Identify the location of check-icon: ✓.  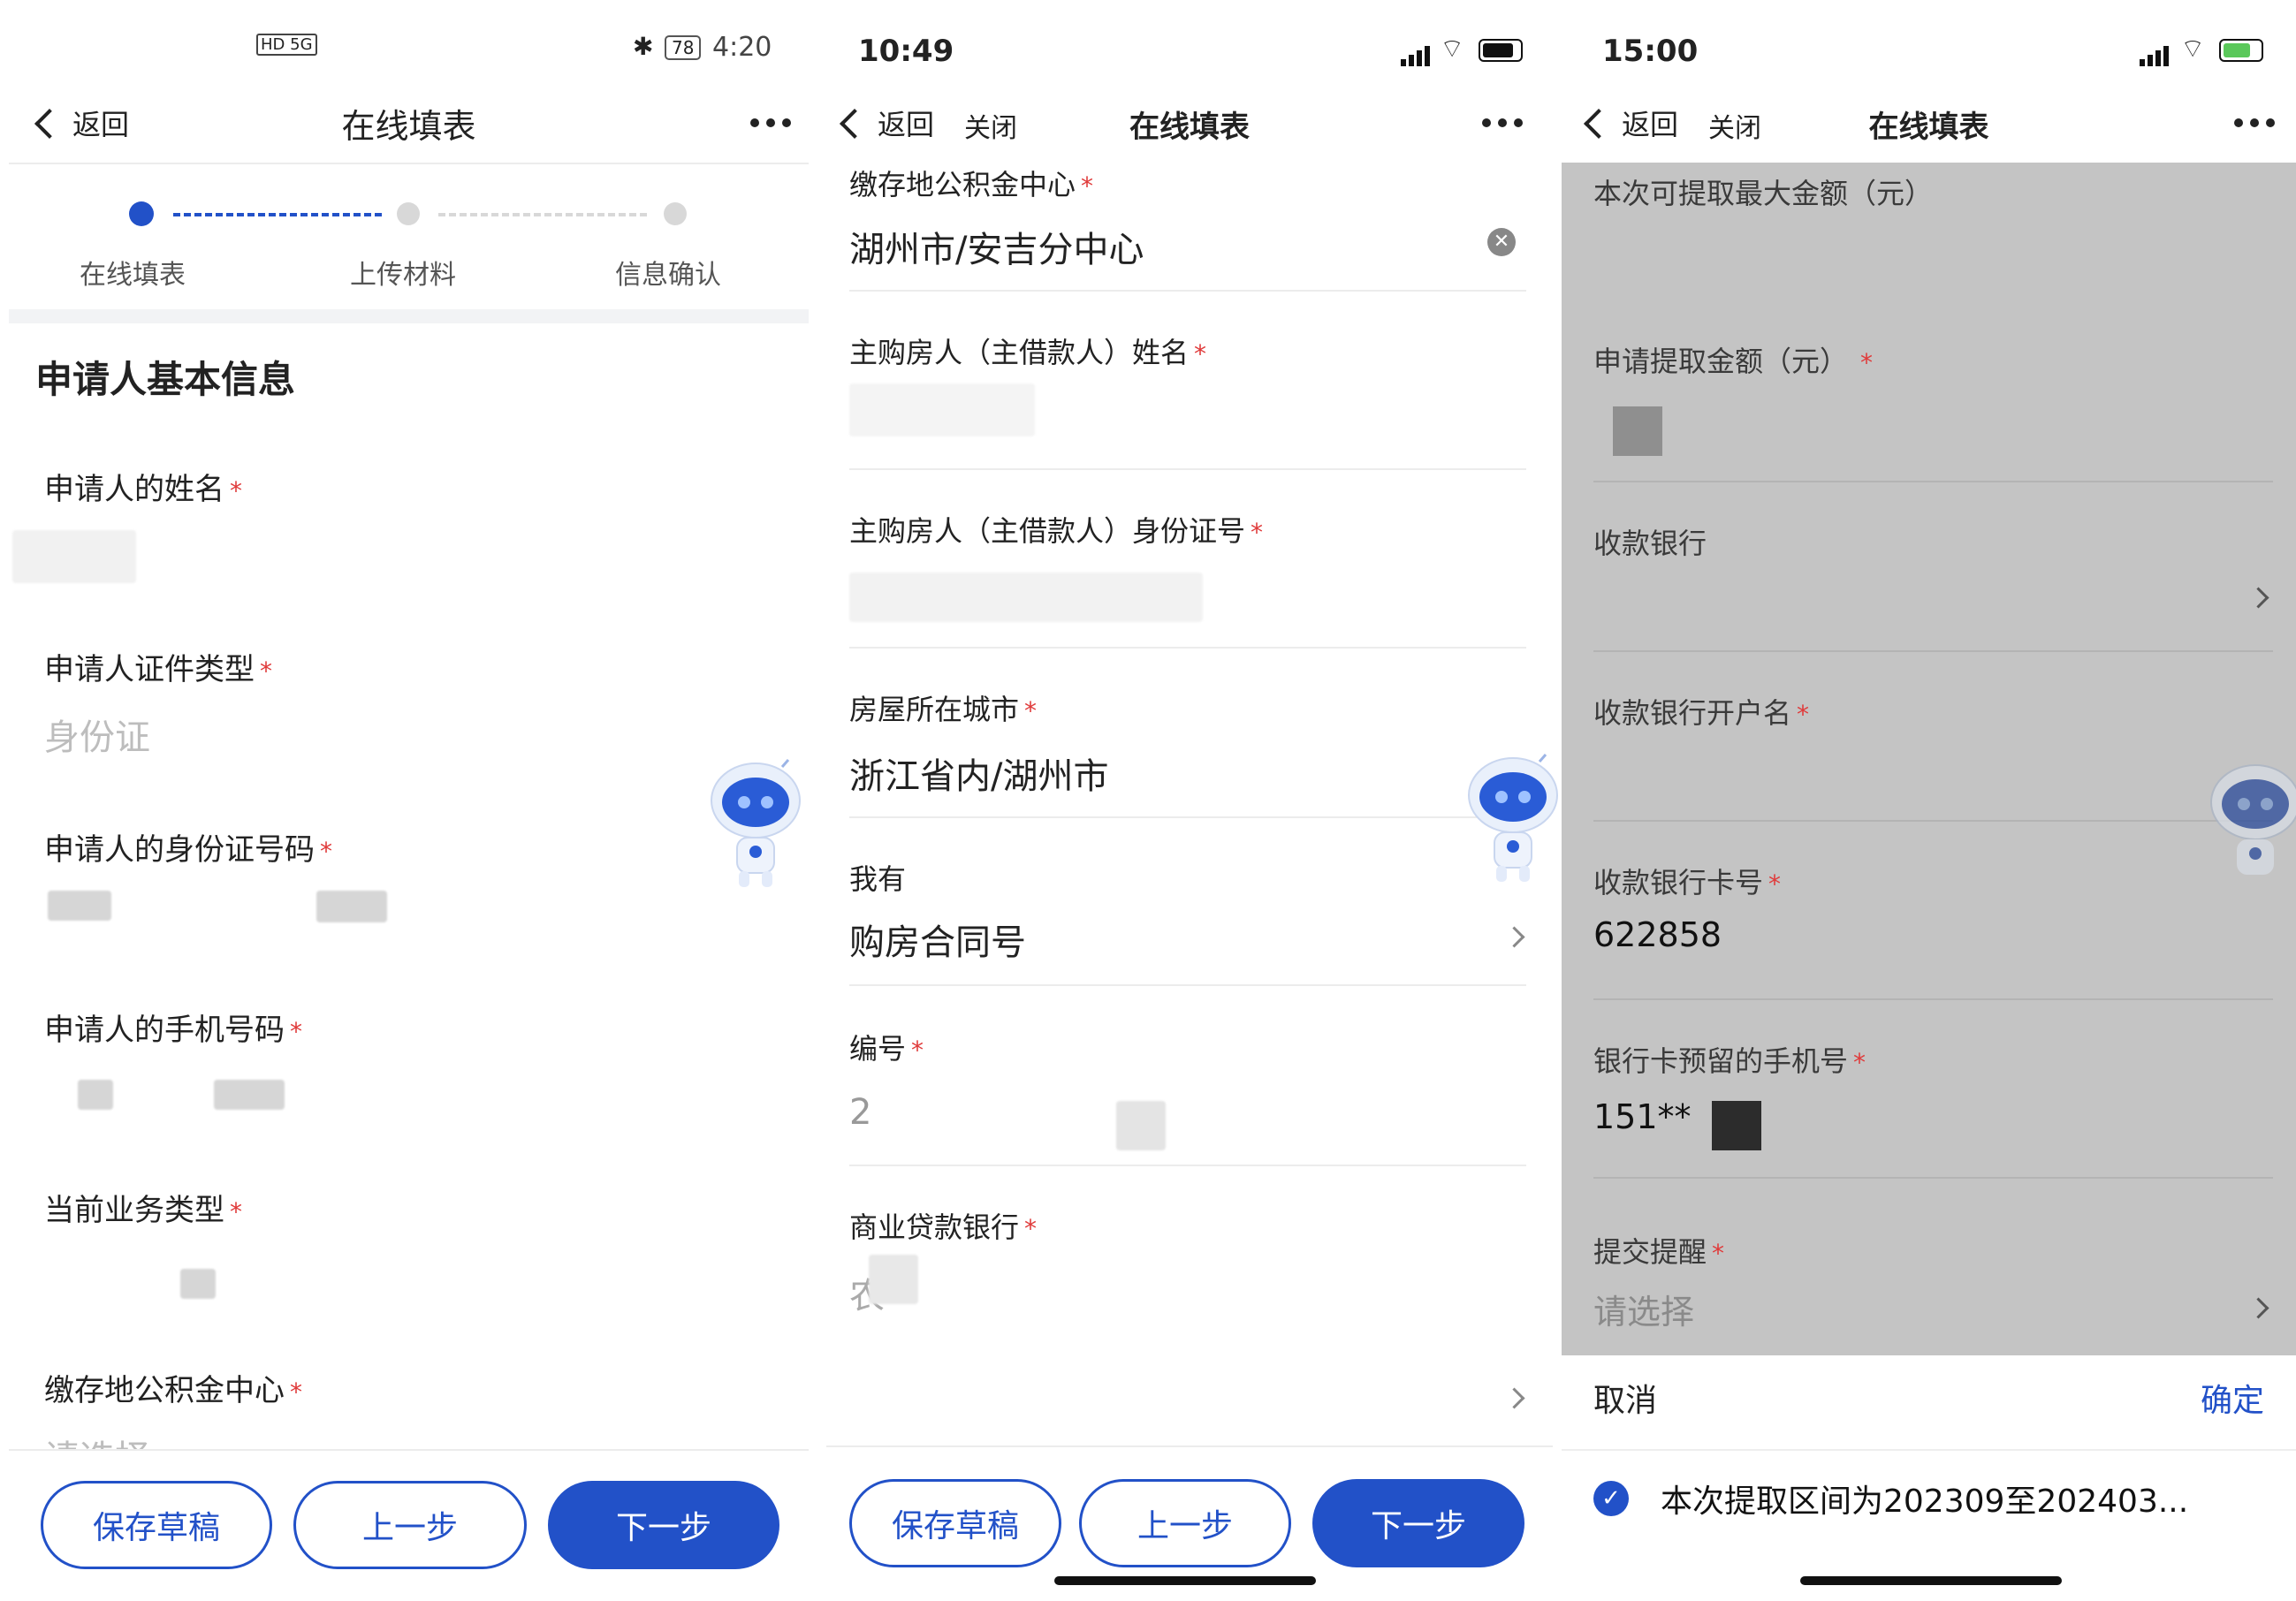
(1611, 1498).